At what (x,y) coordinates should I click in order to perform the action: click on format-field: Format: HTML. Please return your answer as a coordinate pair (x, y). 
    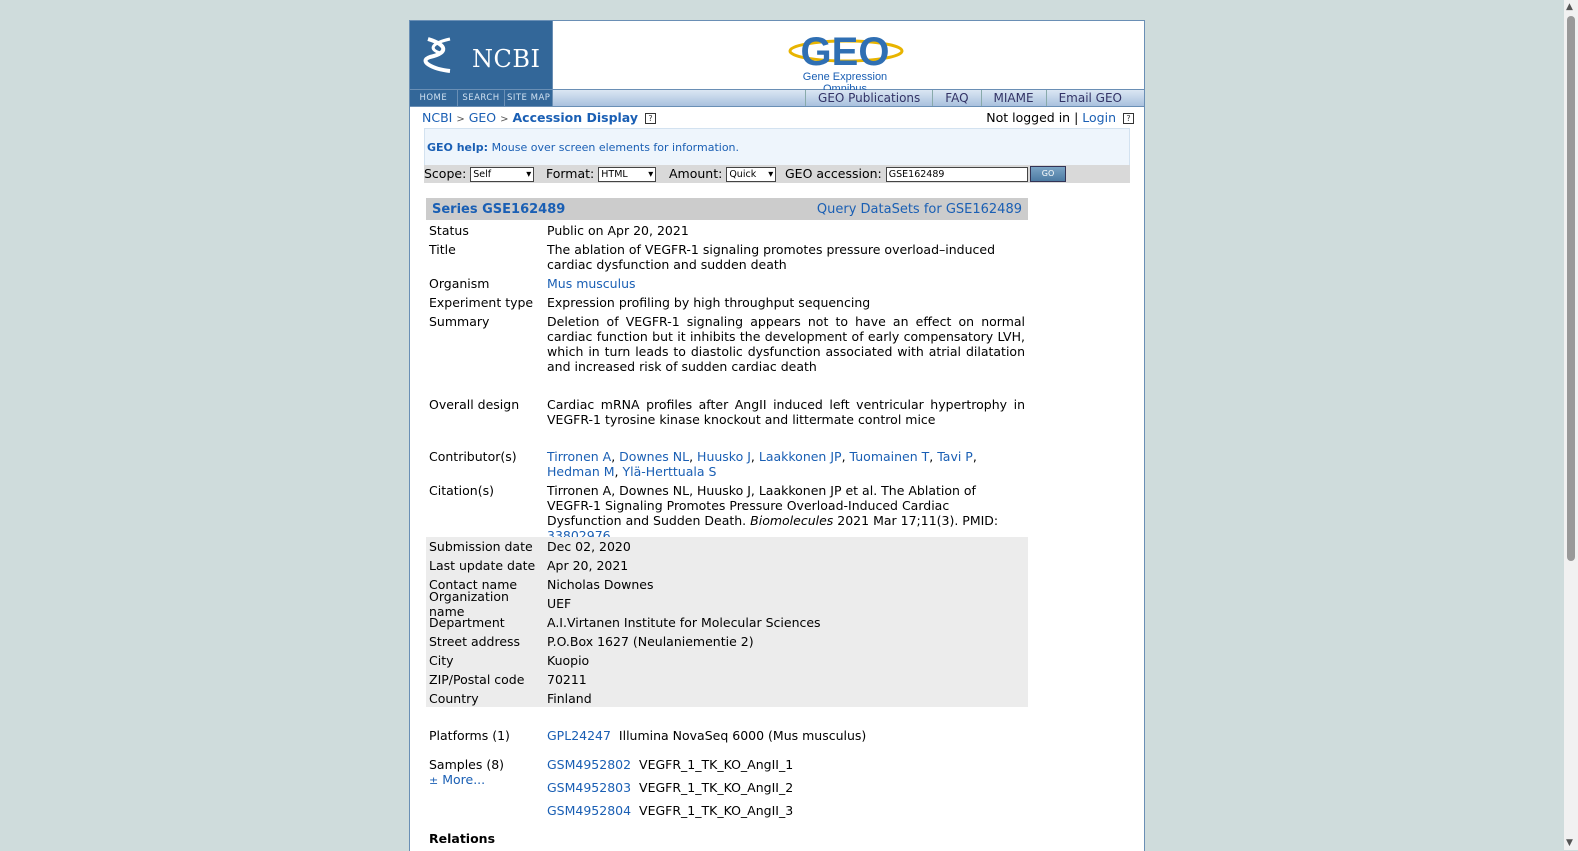
    Looking at the image, I should click on (601, 174).